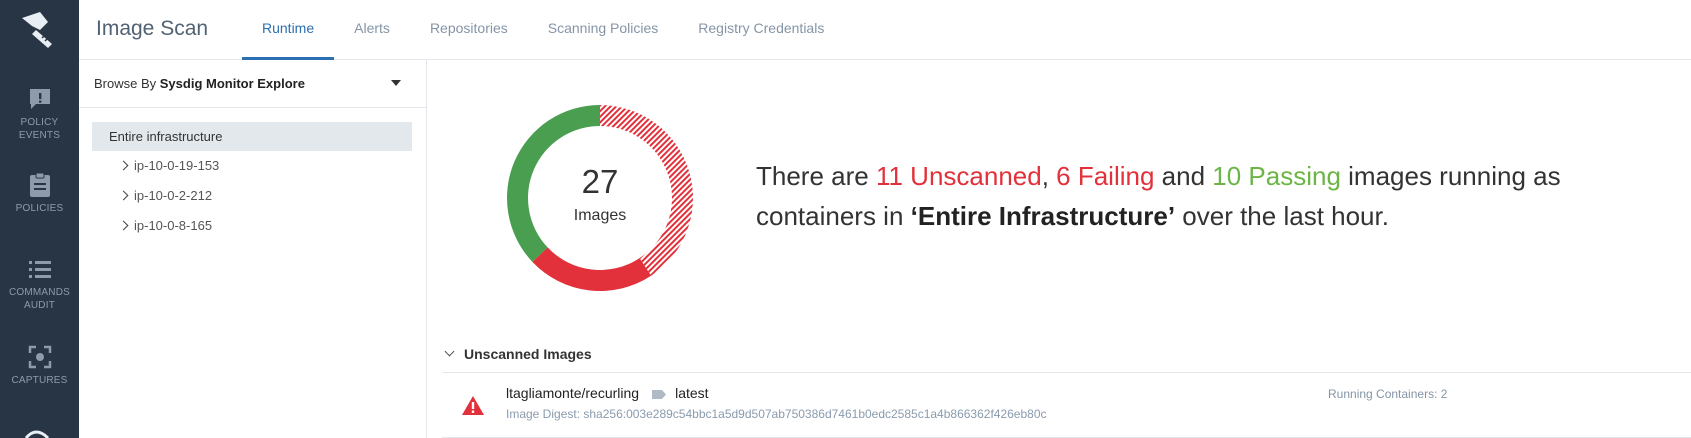 The image size is (1691, 438). What do you see at coordinates (816, 176) in the screenshot?
I see `summary-text-part: There are` at bounding box center [816, 176].